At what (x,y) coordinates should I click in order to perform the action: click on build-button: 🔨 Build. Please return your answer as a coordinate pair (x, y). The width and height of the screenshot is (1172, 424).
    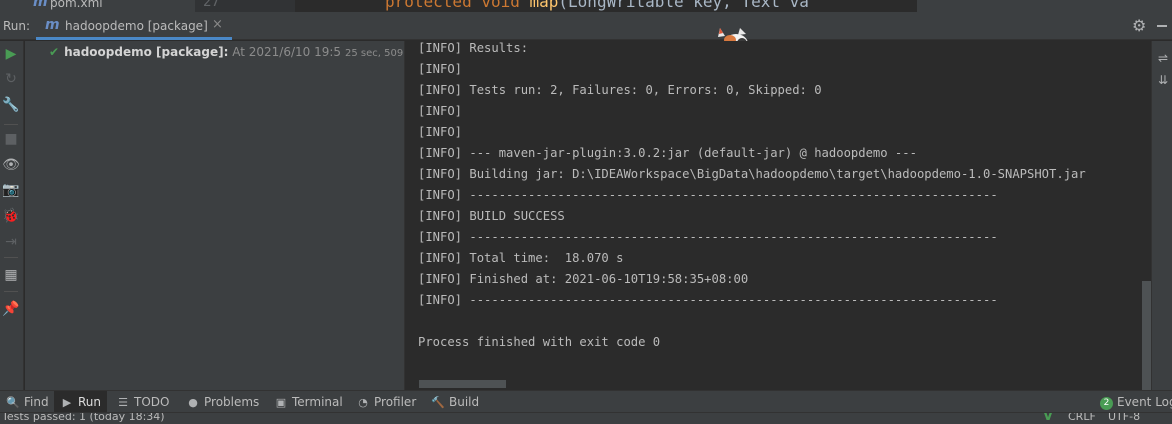
    Looking at the image, I should click on (455, 402).